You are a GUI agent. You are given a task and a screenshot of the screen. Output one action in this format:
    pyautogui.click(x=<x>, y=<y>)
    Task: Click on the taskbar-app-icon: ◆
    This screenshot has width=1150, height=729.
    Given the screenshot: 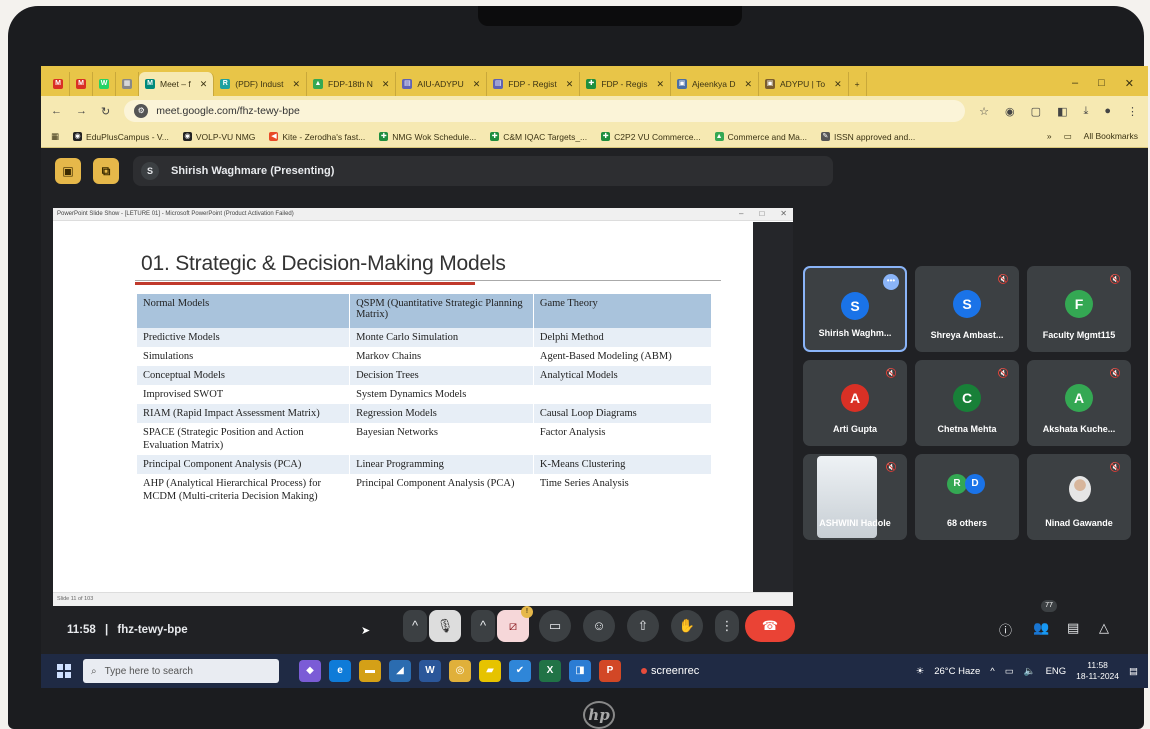 What is the action you would take?
    pyautogui.click(x=310, y=671)
    